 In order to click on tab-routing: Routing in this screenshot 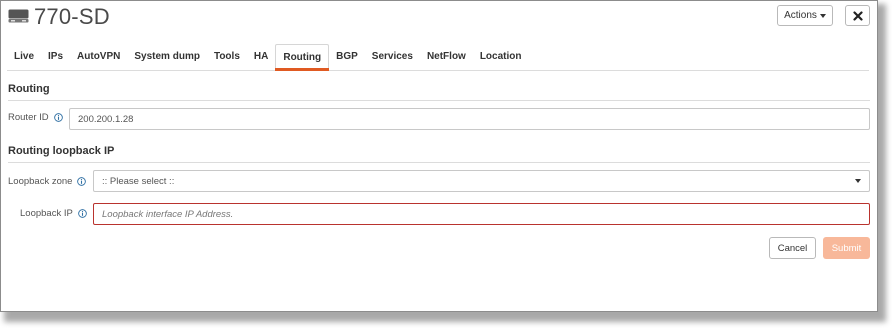, I will do `click(302, 57)`.